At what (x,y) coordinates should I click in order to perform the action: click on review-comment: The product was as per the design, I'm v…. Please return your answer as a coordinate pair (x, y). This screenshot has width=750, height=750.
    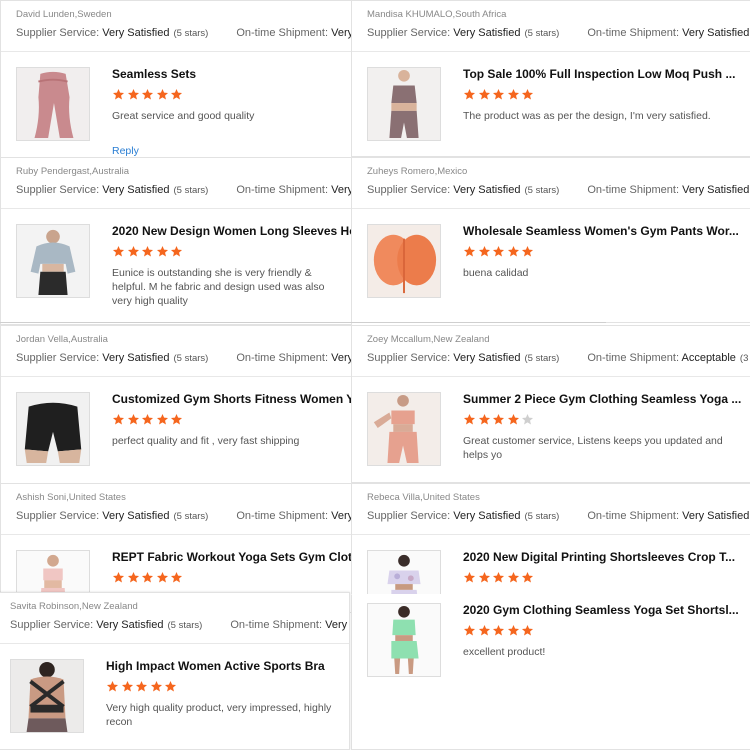
    Looking at the image, I should click on (587, 116).